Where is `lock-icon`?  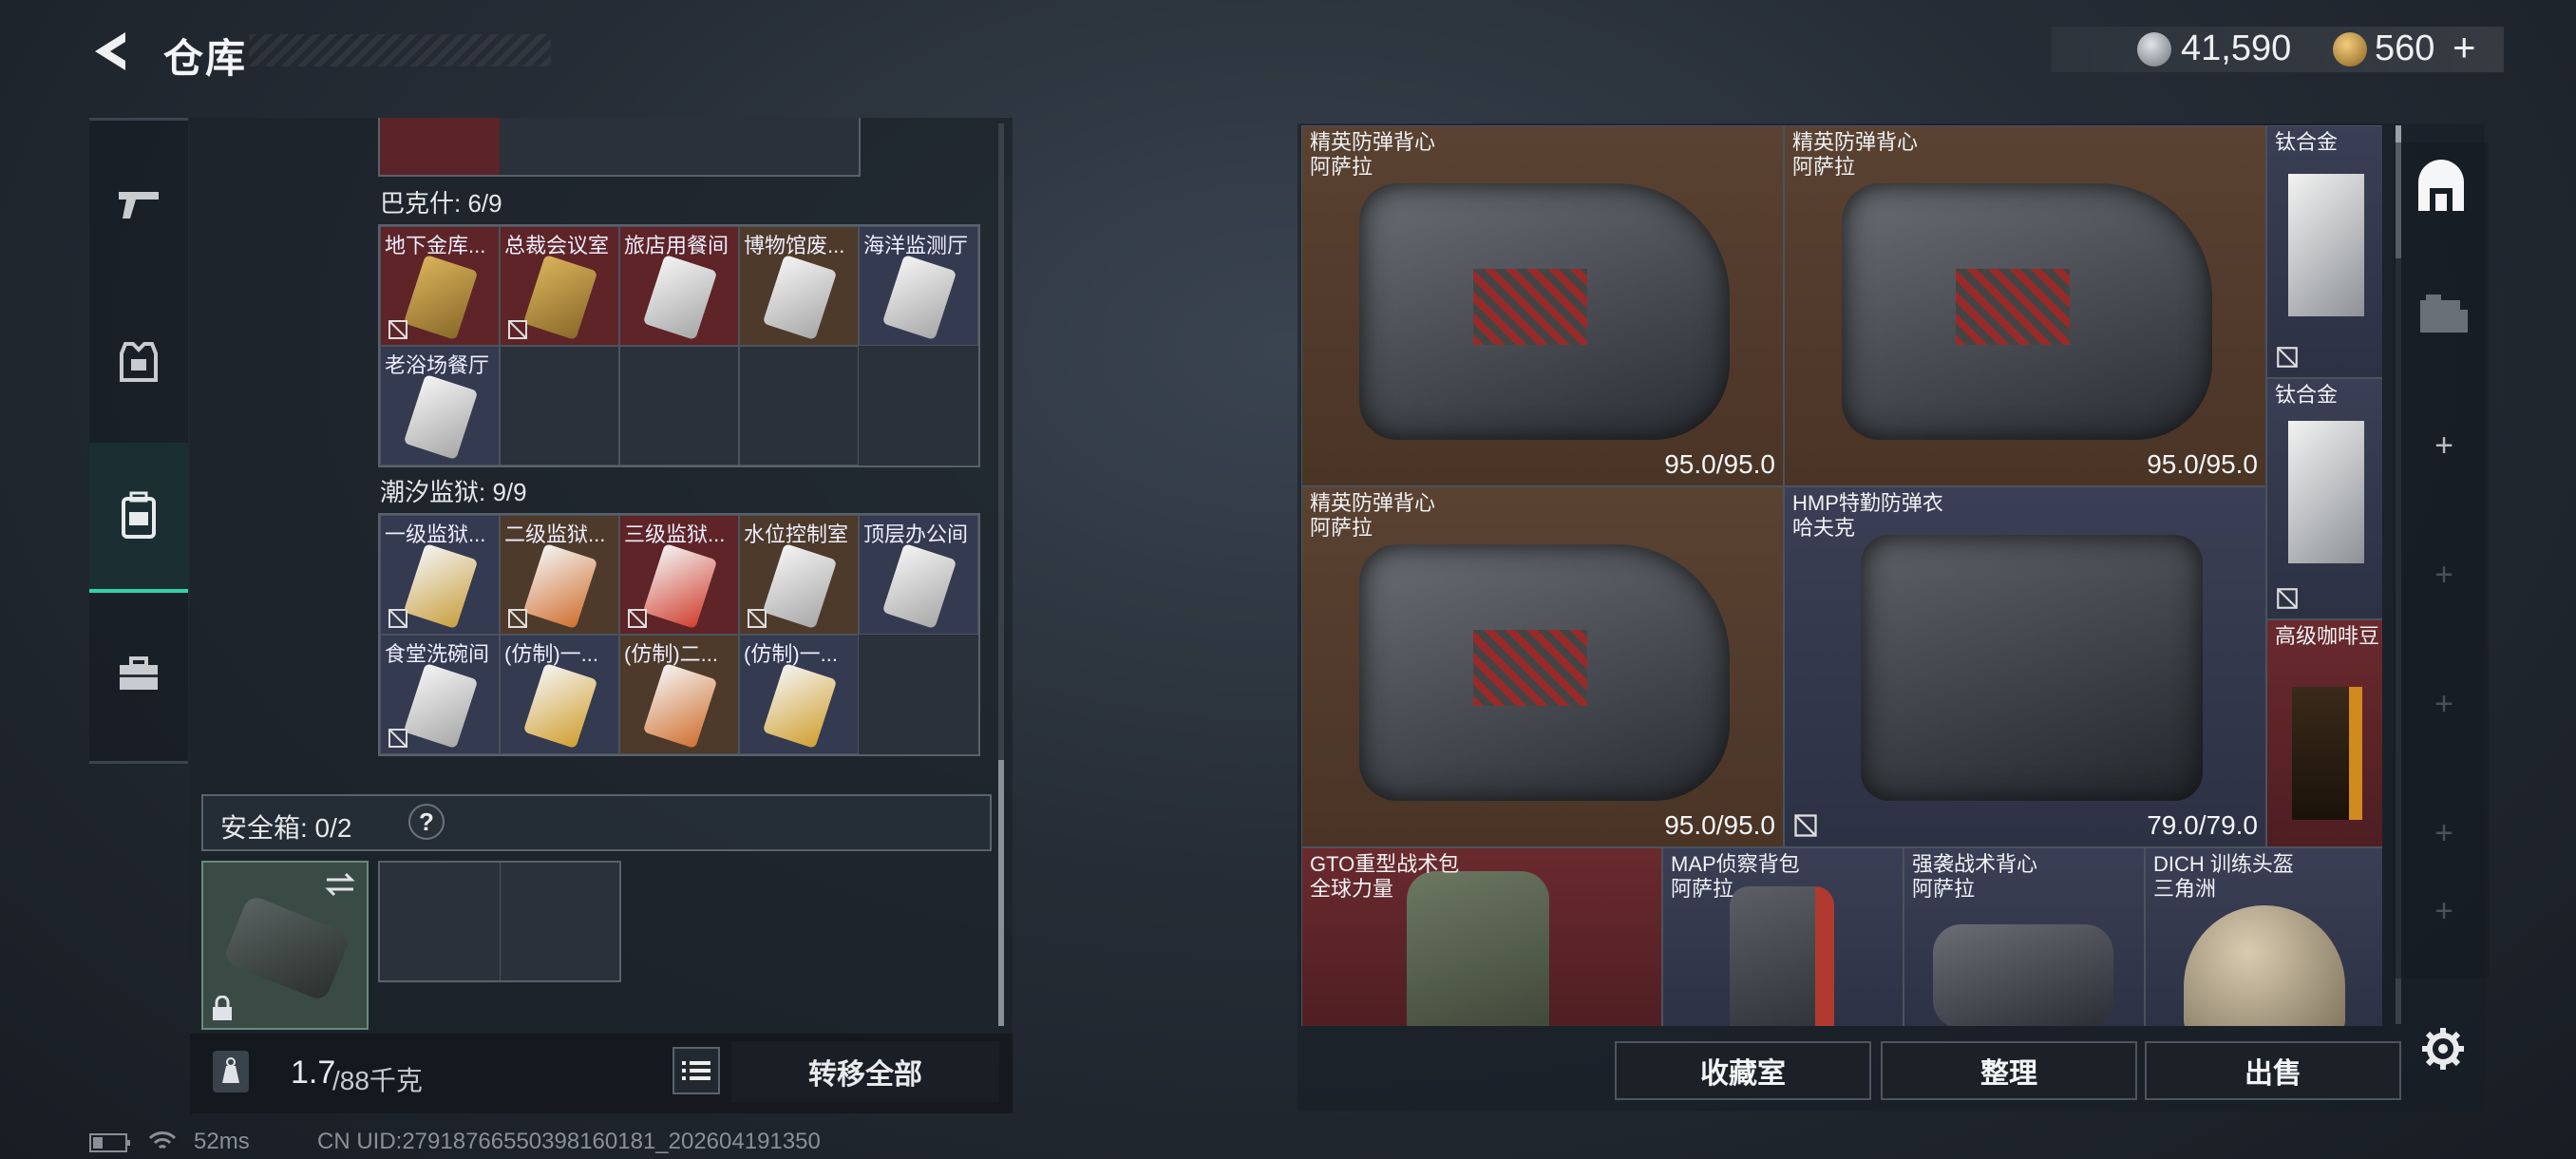
lock-icon is located at coordinates (222, 1008).